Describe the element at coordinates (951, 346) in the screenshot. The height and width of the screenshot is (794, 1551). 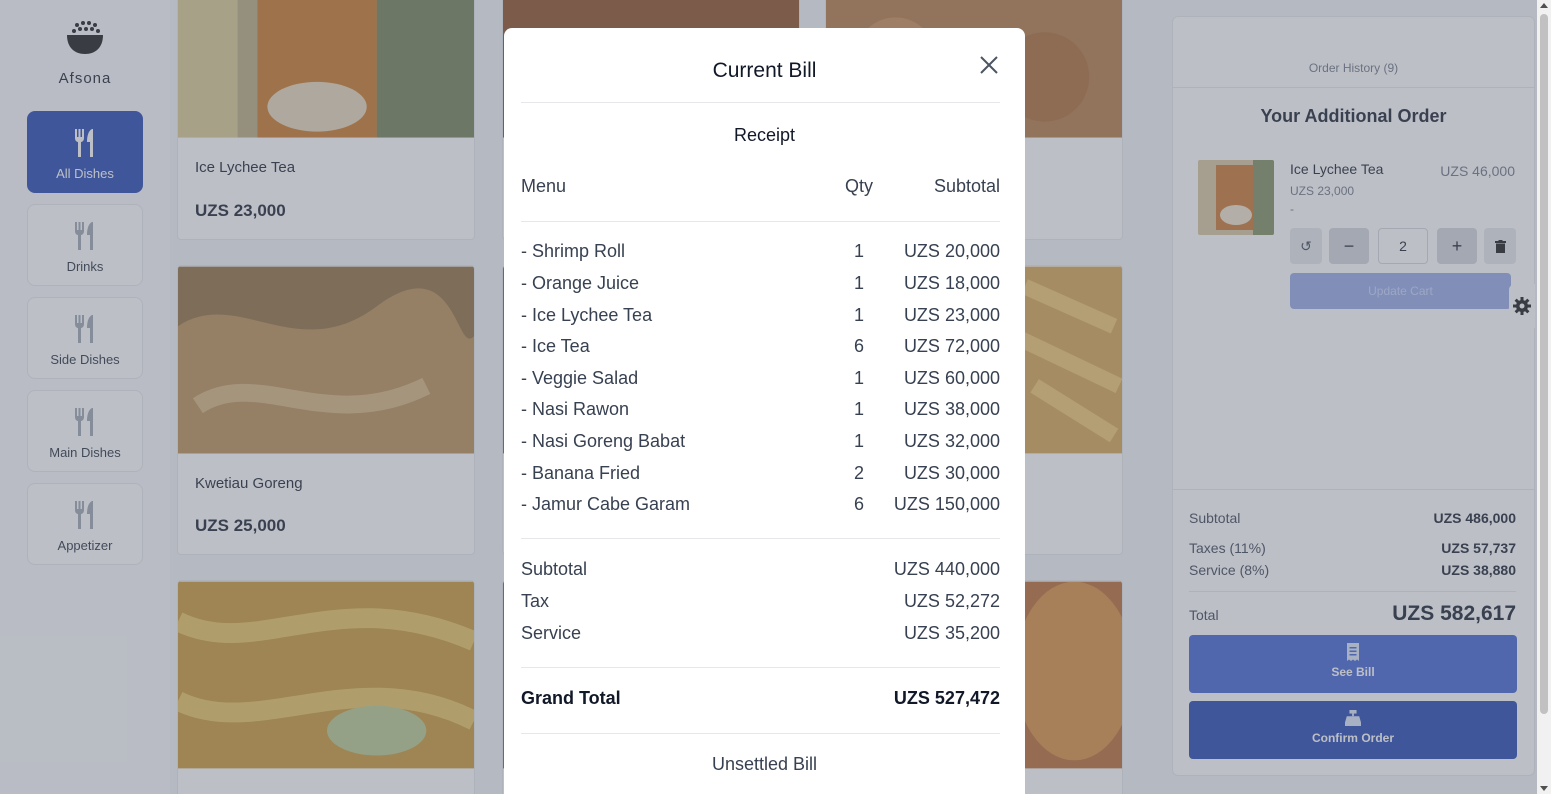
I see `bill-item-subtotal: UZS 72,000` at that location.